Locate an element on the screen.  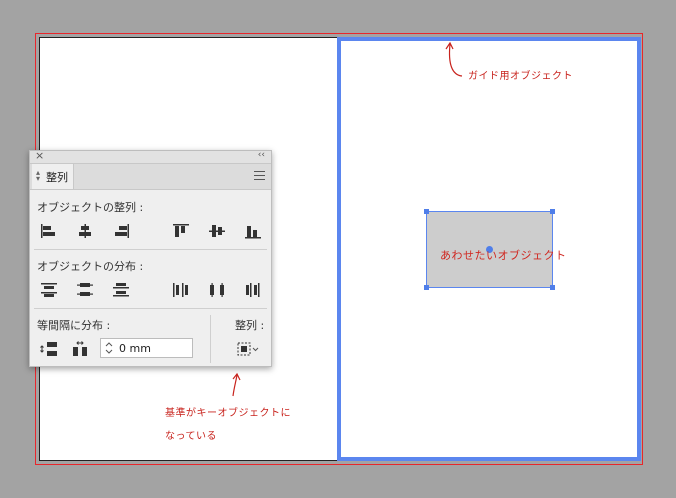
panel-titlebar: × ‹‹ is located at coordinates (150, 156).